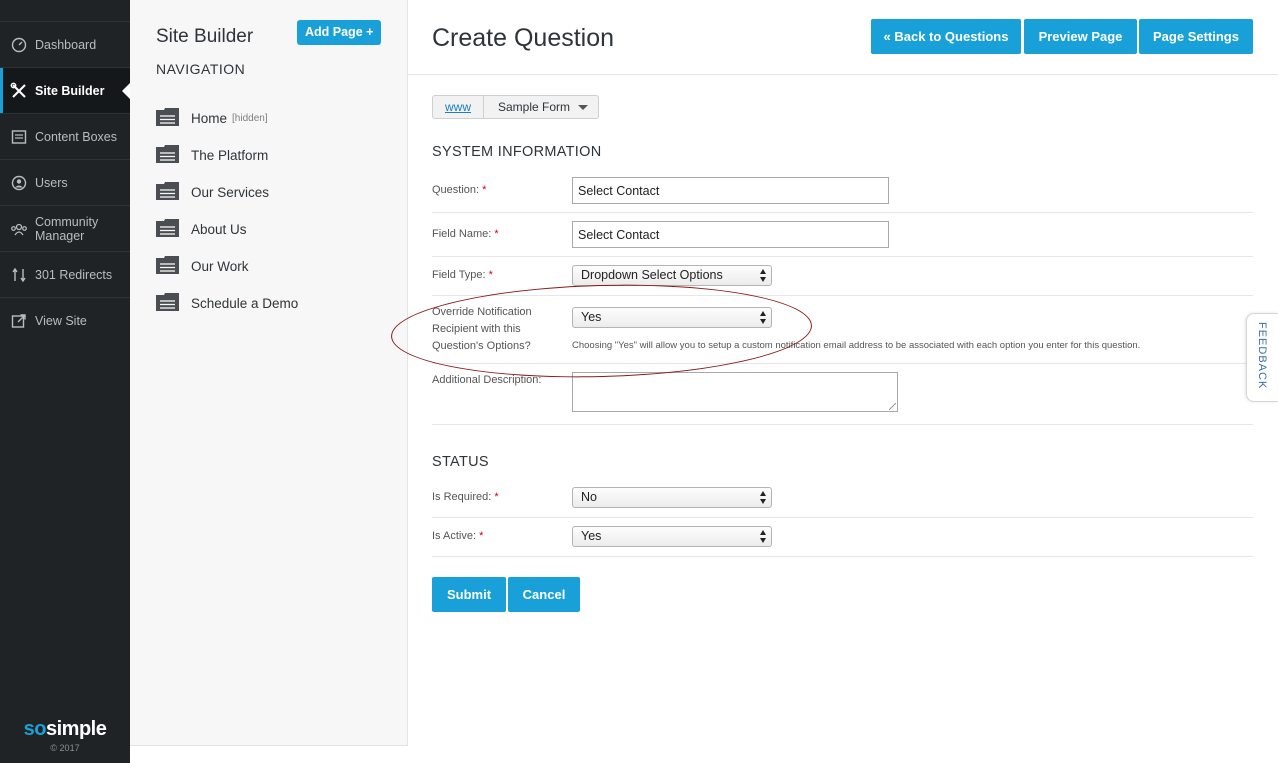 Image resolution: width=1278 pixels, height=763 pixels. What do you see at coordinates (672, 317) in the screenshot?
I see `override-notification-select: Yes` at bounding box center [672, 317].